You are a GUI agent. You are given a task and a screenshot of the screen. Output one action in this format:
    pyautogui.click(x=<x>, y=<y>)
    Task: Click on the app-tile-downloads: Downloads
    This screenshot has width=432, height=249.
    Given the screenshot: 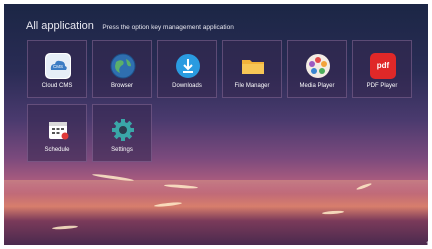 What is the action you would take?
    pyautogui.click(x=187, y=69)
    